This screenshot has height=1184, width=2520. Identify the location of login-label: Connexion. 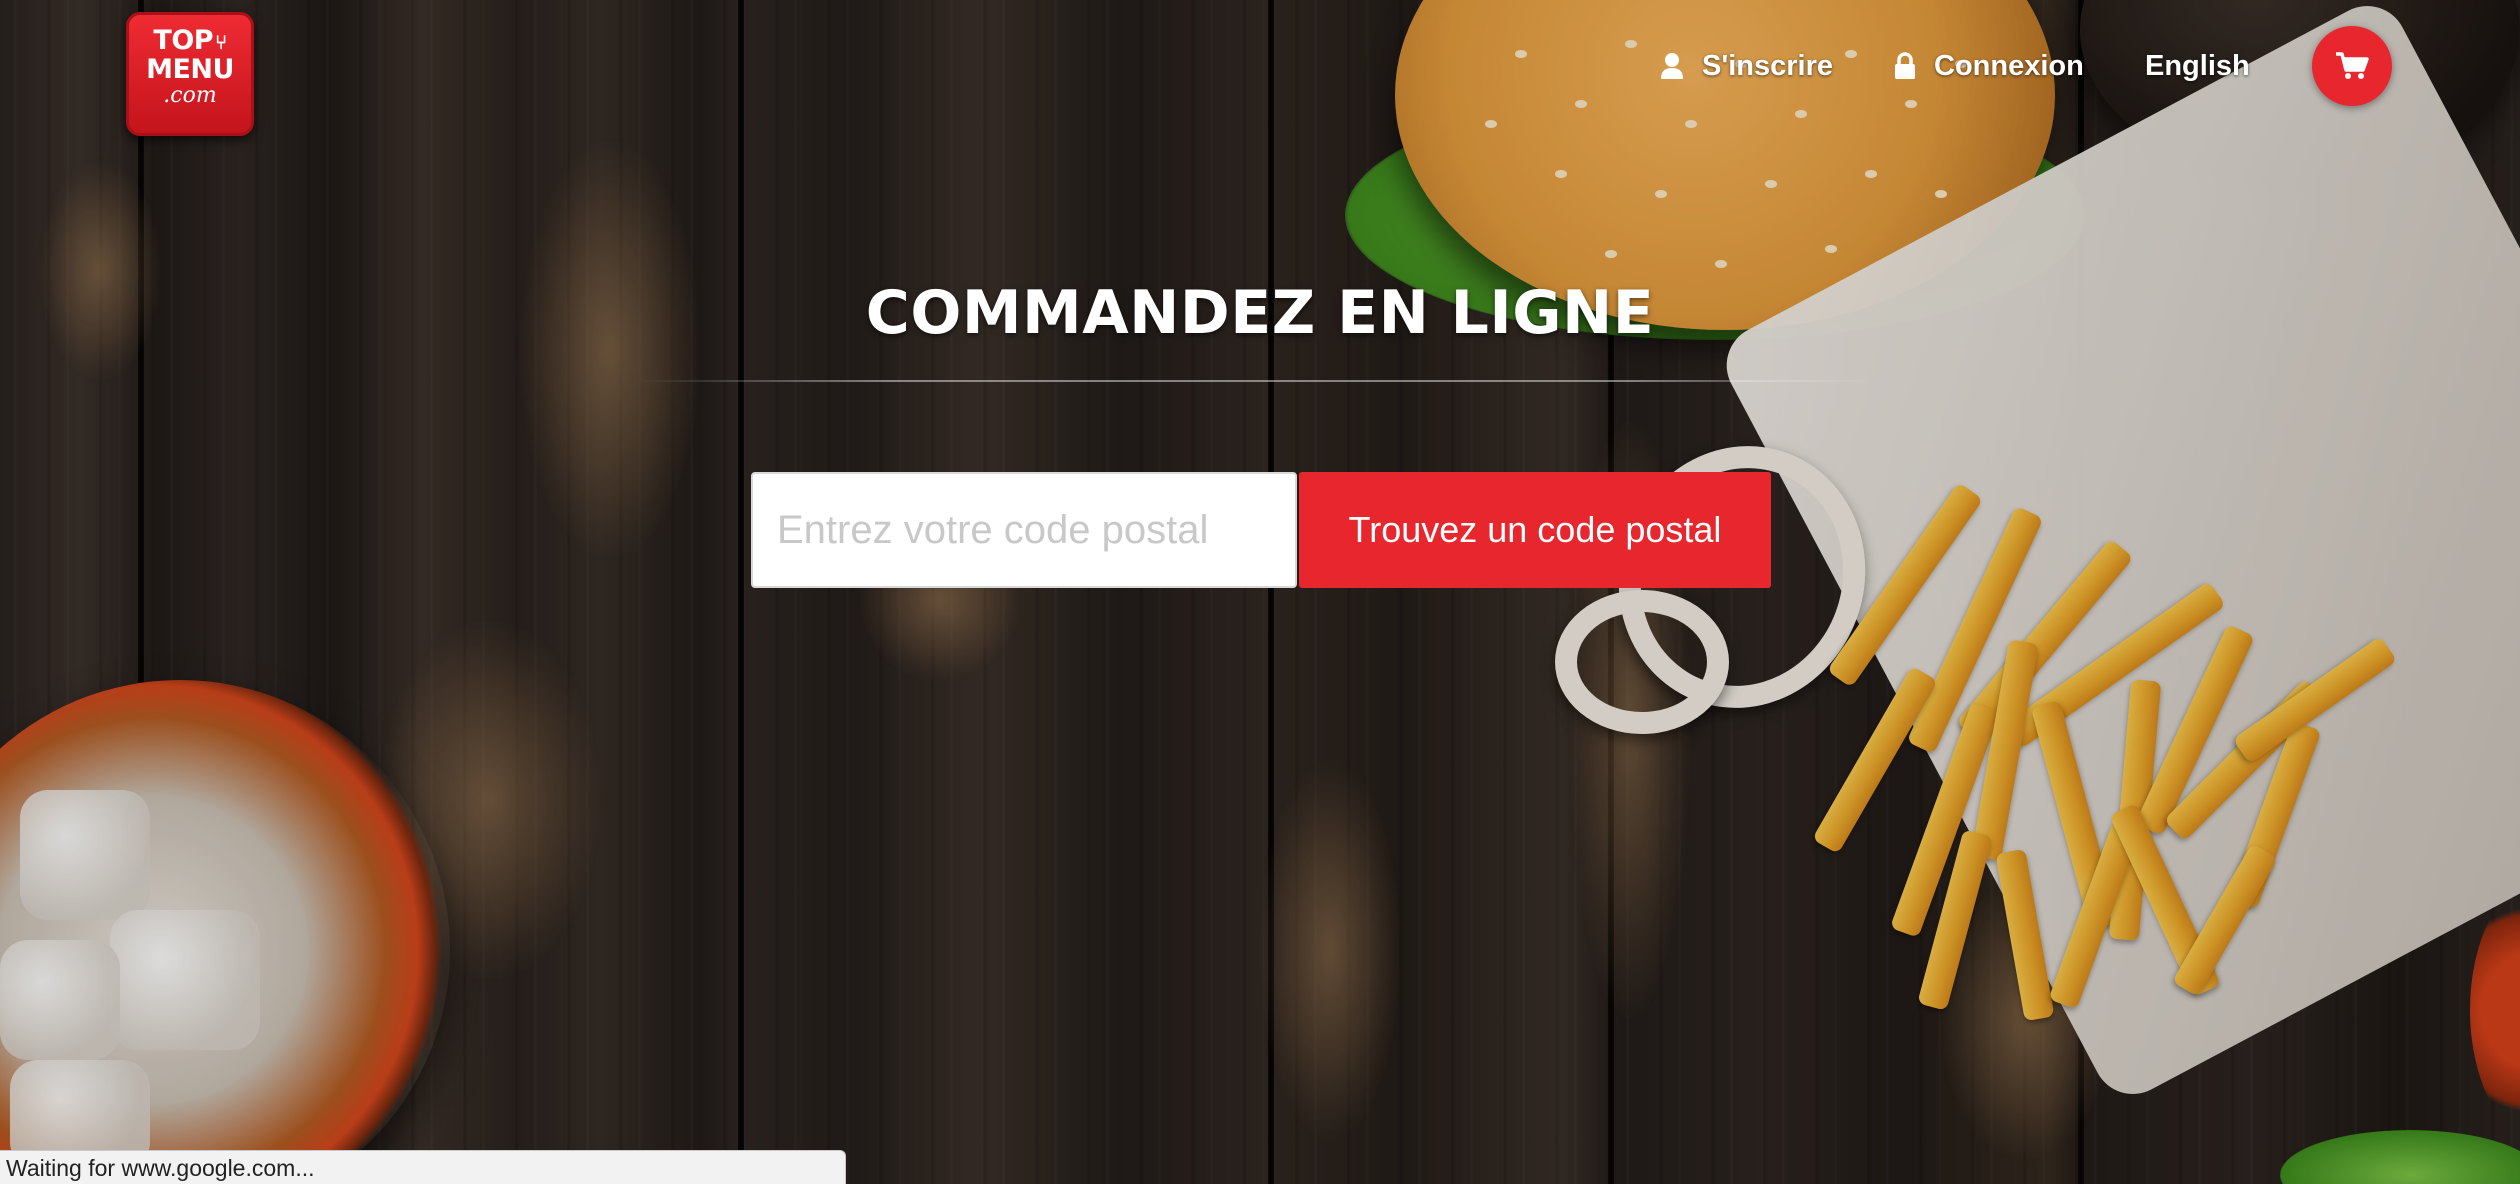
(2009, 65).